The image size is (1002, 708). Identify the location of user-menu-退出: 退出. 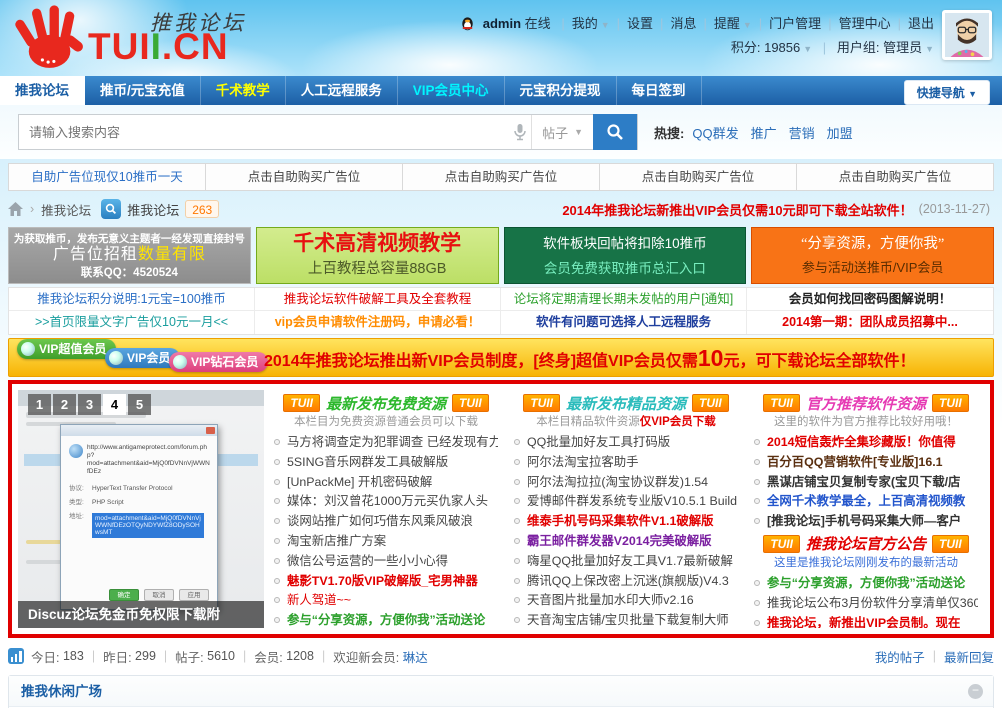
(921, 23).